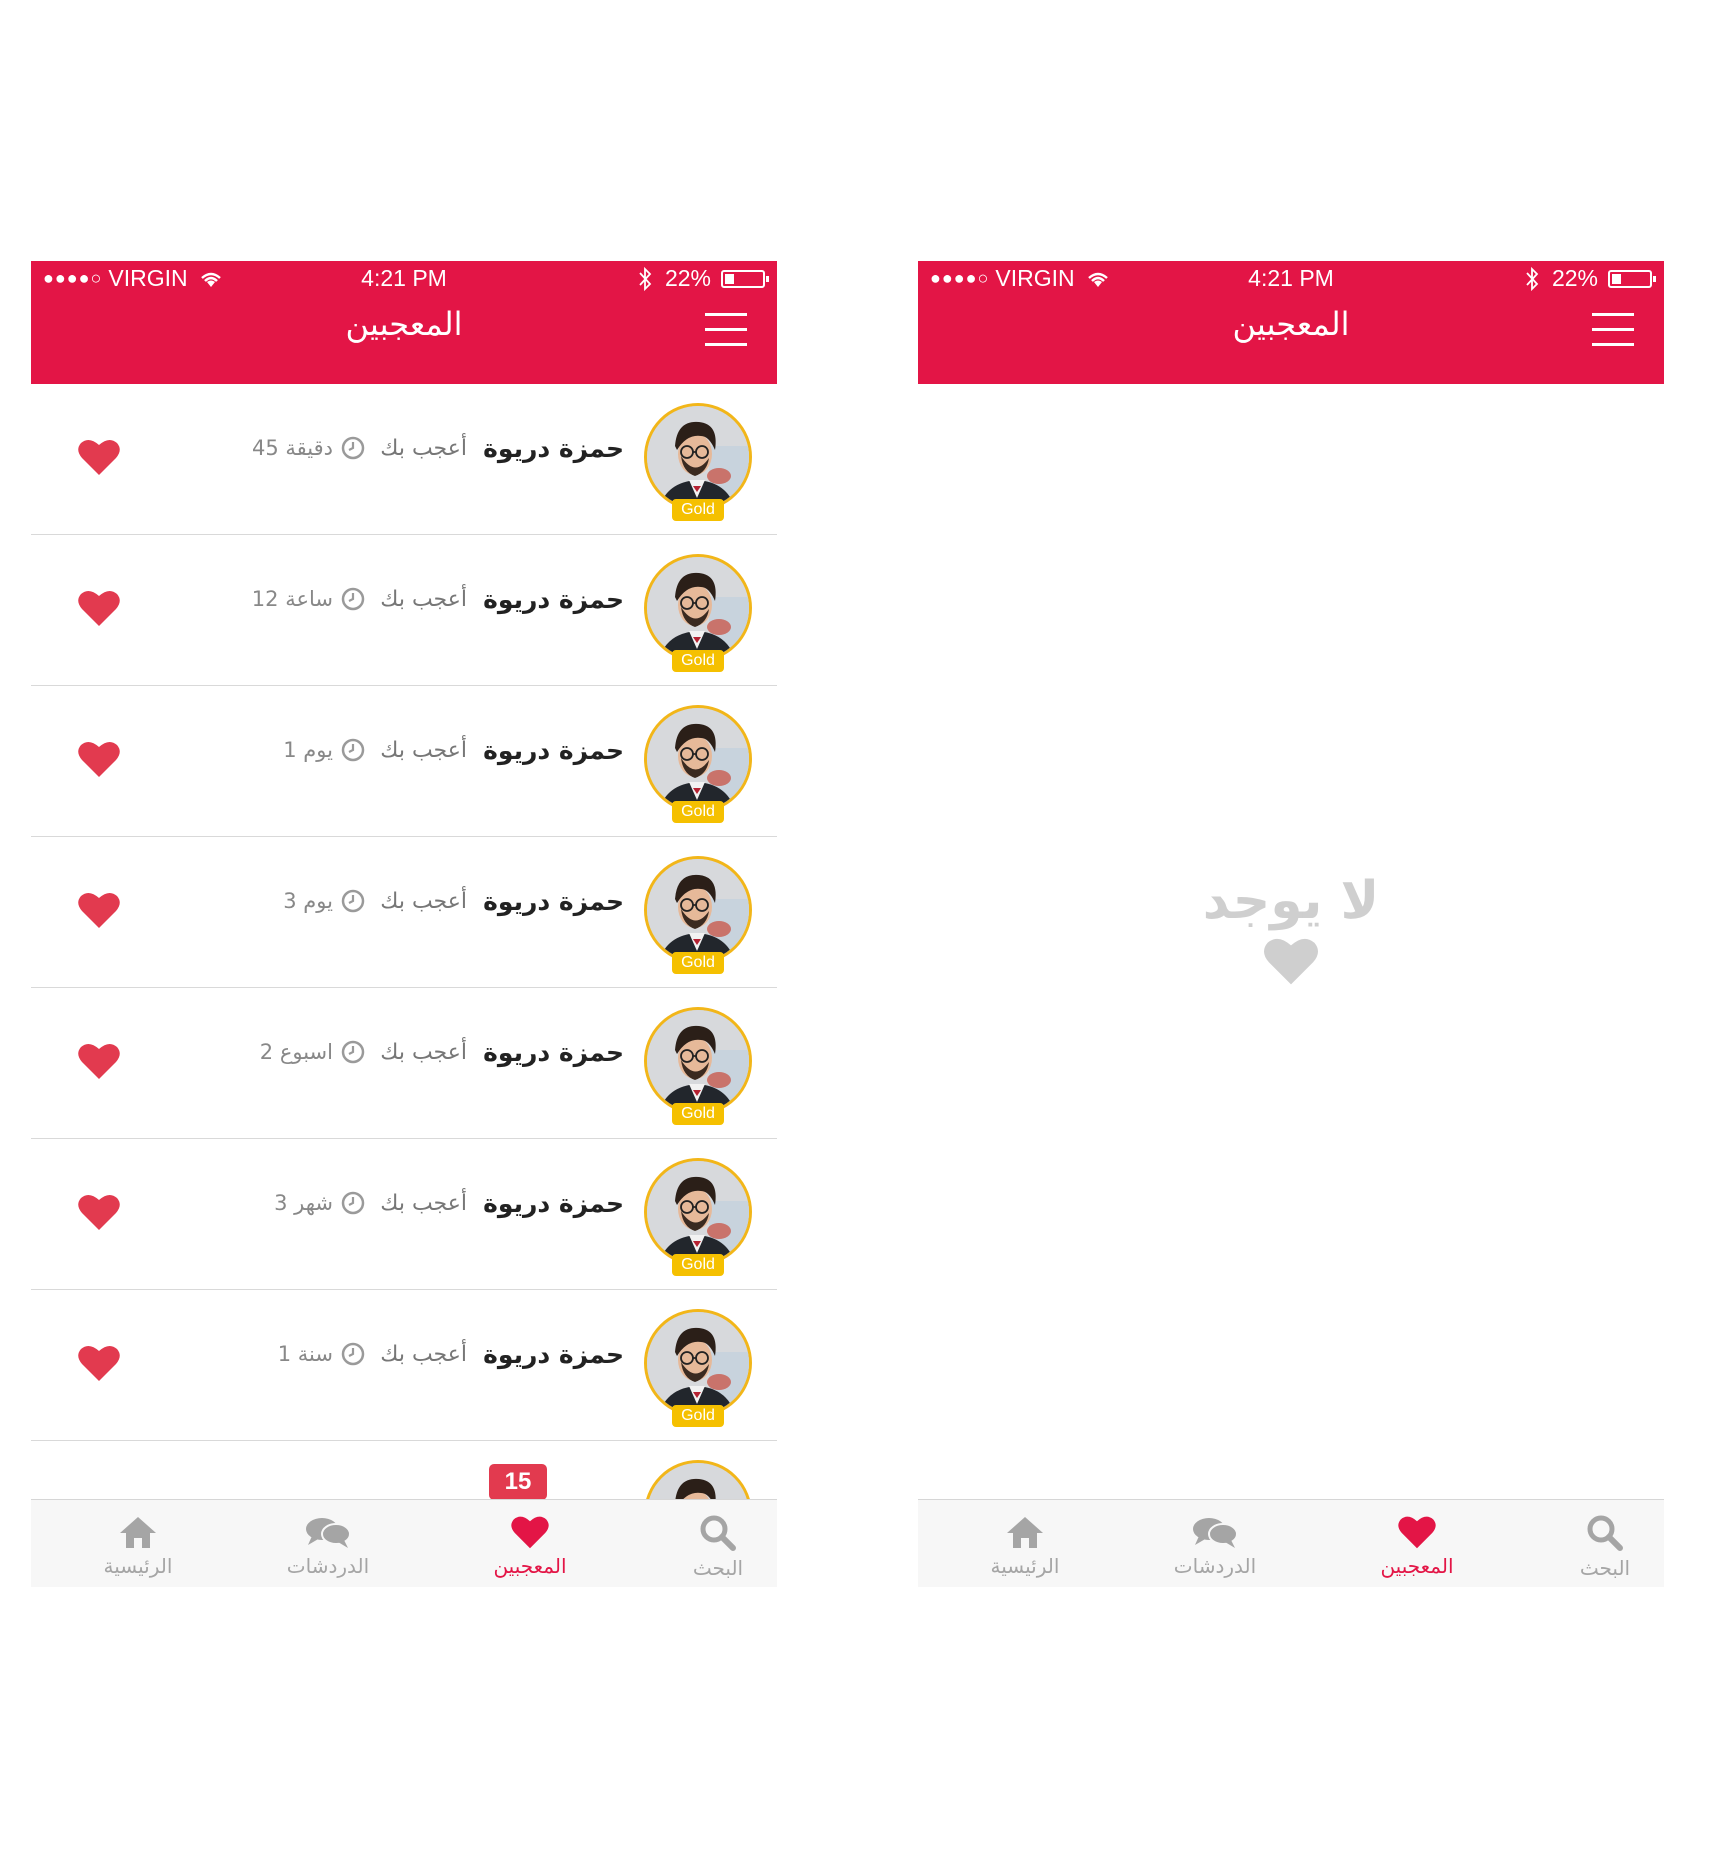 The image size is (1732, 1856). I want to click on empty-state: لا يوجد, so click(1291, 931).